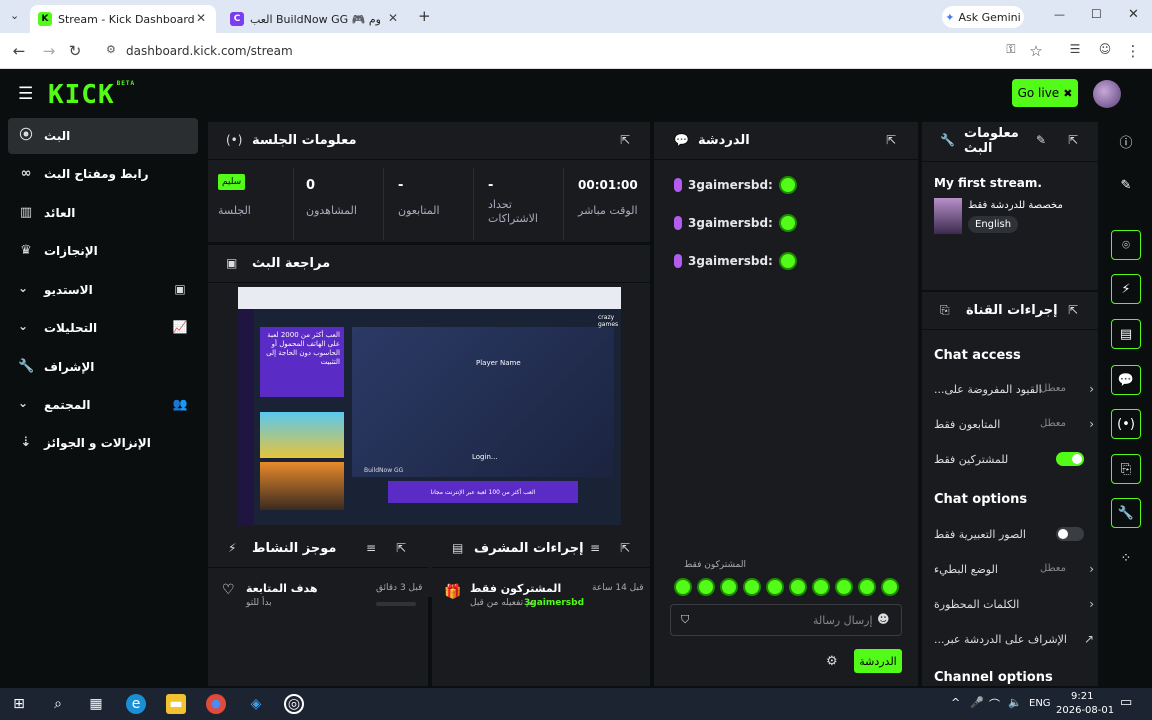  What do you see at coordinates (1070, 534) in the screenshot?
I see `emotes-only-toggle` at bounding box center [1070, 534].